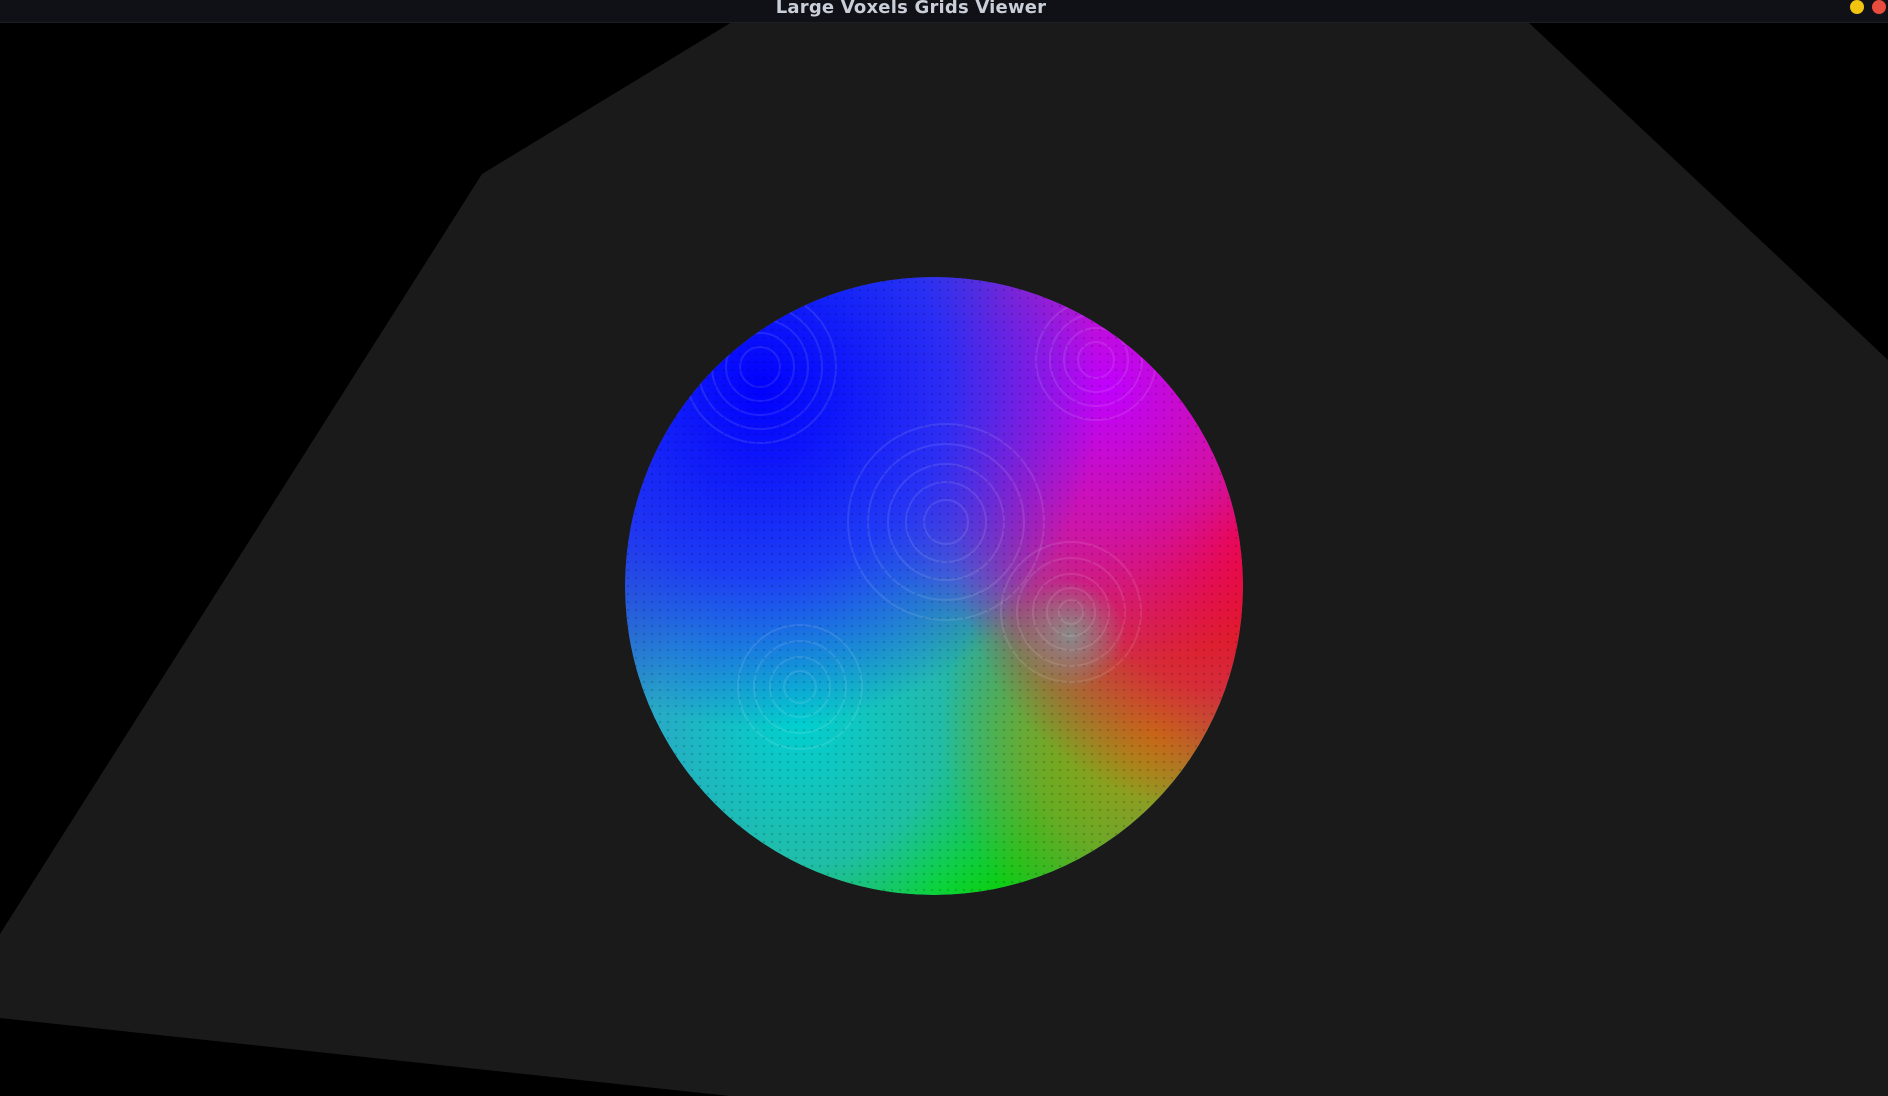 This screenshot has width=1888, height=1096. What do you see at coordinates (911, 9) in the screenshot?
I see `window-title: Large Voxels Grids Viewer` at bounding box center [911, 9].